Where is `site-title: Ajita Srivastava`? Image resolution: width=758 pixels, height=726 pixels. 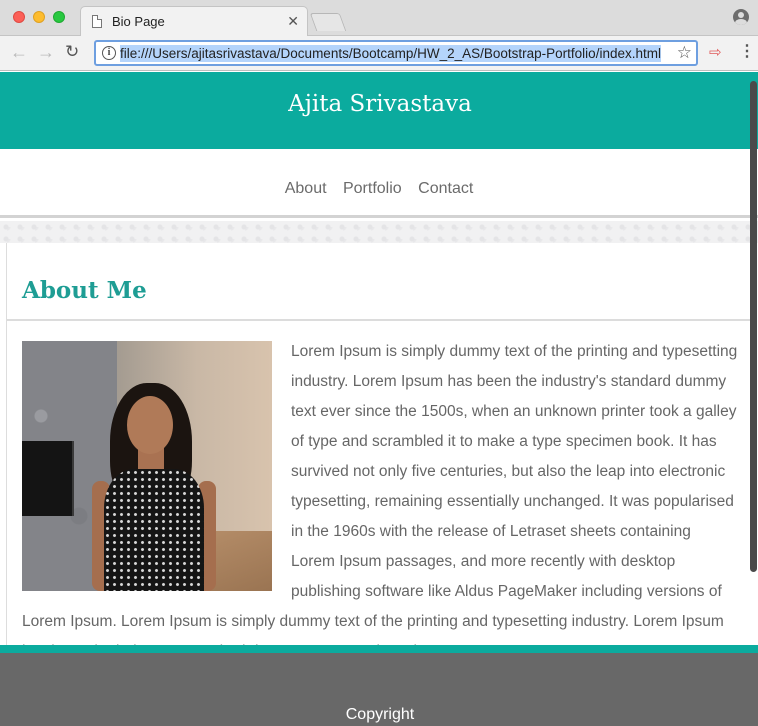
site-title: Ajita Srivastava is located at coordinates (380, 104).